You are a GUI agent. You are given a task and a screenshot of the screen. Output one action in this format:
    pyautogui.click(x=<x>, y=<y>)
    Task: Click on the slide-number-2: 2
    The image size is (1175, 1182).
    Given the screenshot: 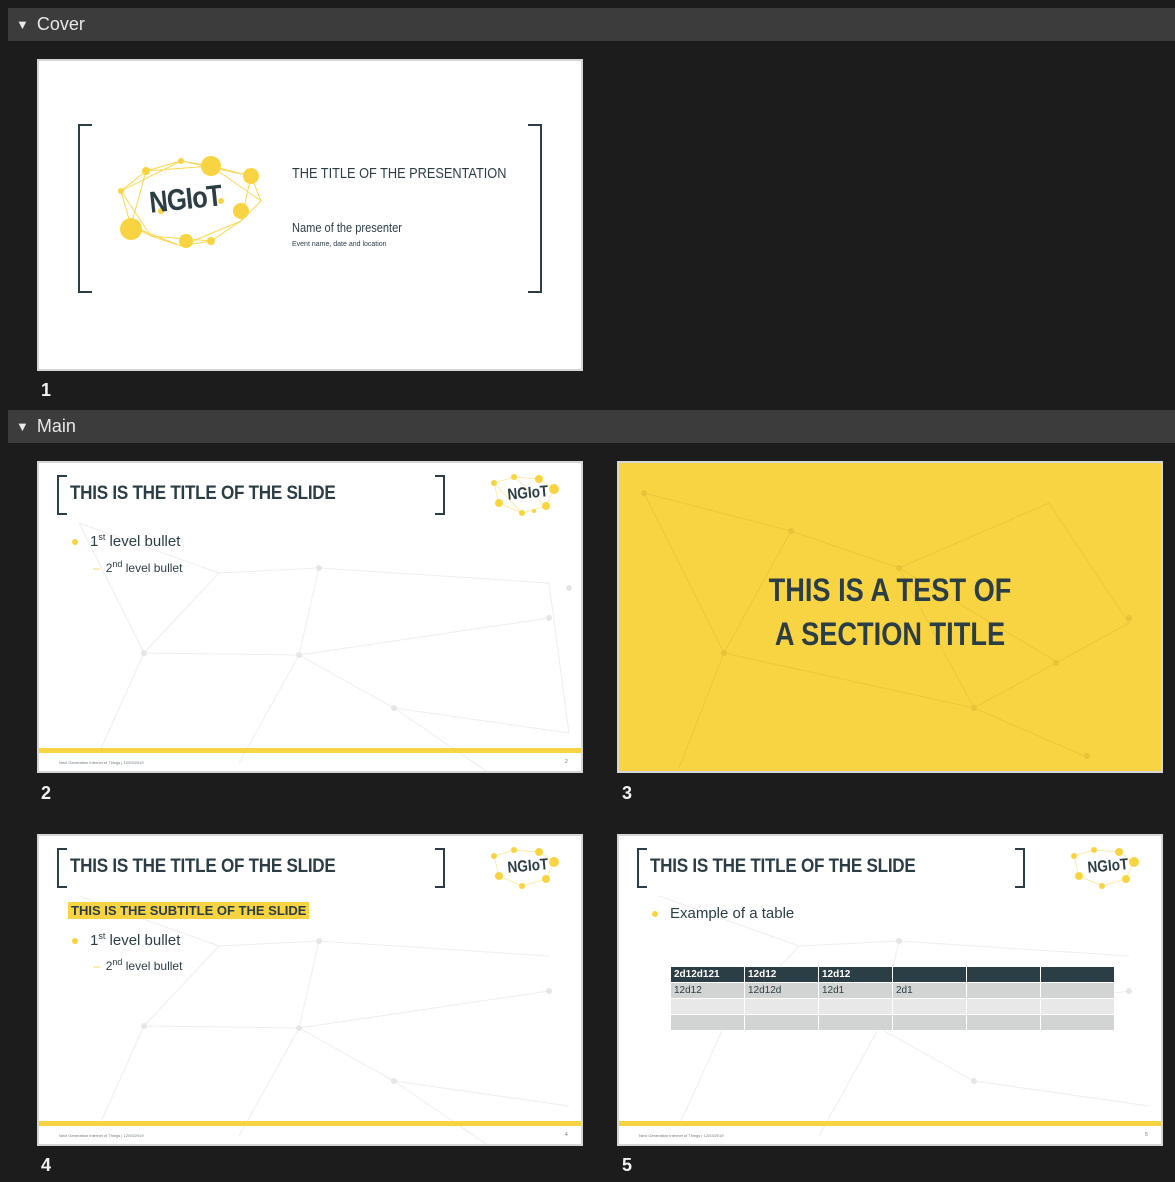 What is the action you would take?
    pyautogui.click(x=46, y=793)
    